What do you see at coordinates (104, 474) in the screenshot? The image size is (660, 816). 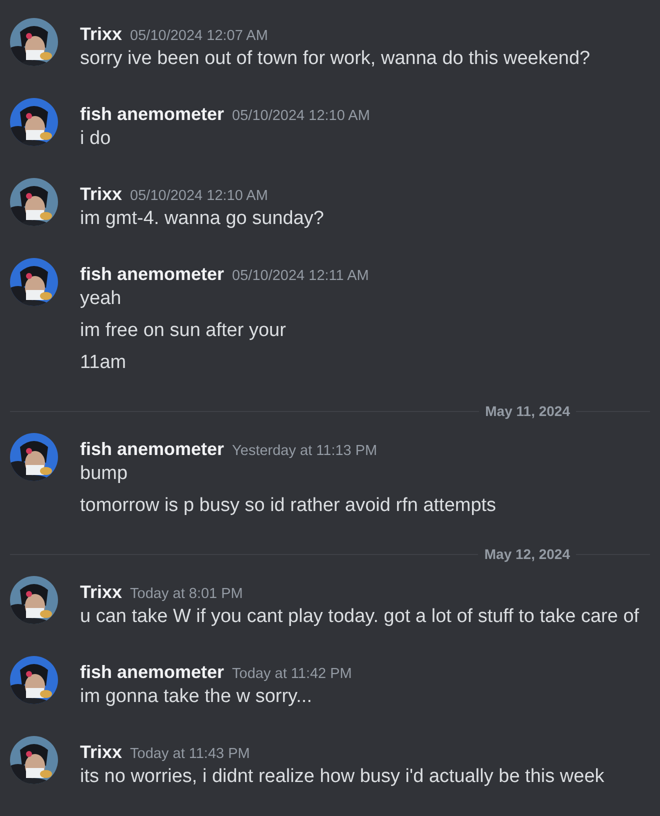 I see `message-text: bump` at bounding box center [104, 474].